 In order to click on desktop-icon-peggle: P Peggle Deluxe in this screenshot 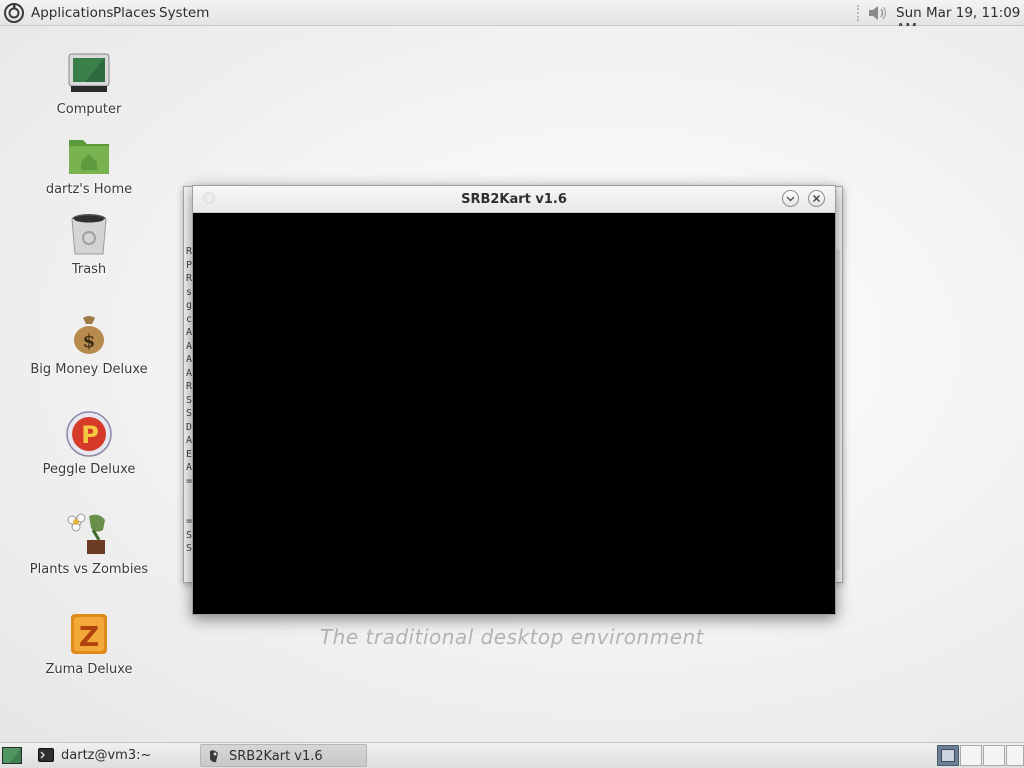, I will do `click(89, 443)`.